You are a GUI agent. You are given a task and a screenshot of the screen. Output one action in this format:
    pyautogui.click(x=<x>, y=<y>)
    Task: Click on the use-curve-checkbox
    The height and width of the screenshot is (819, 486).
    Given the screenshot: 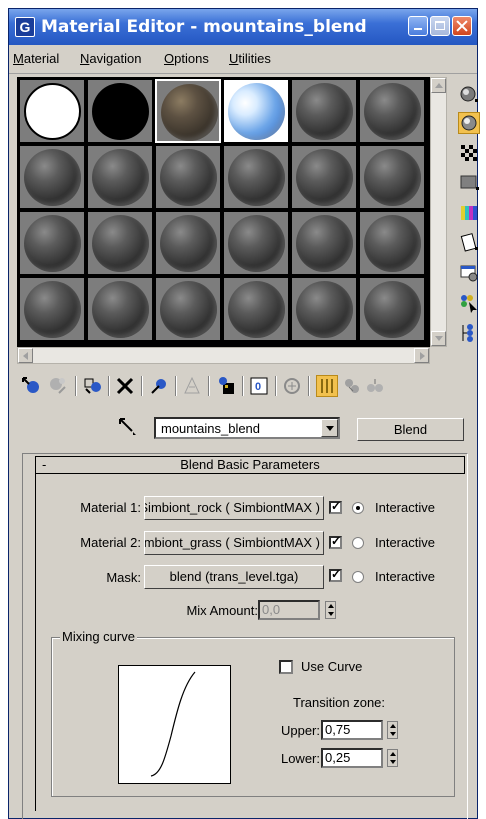 What is the action you would take?
    pyautogui.click(x=286, y=667)
    